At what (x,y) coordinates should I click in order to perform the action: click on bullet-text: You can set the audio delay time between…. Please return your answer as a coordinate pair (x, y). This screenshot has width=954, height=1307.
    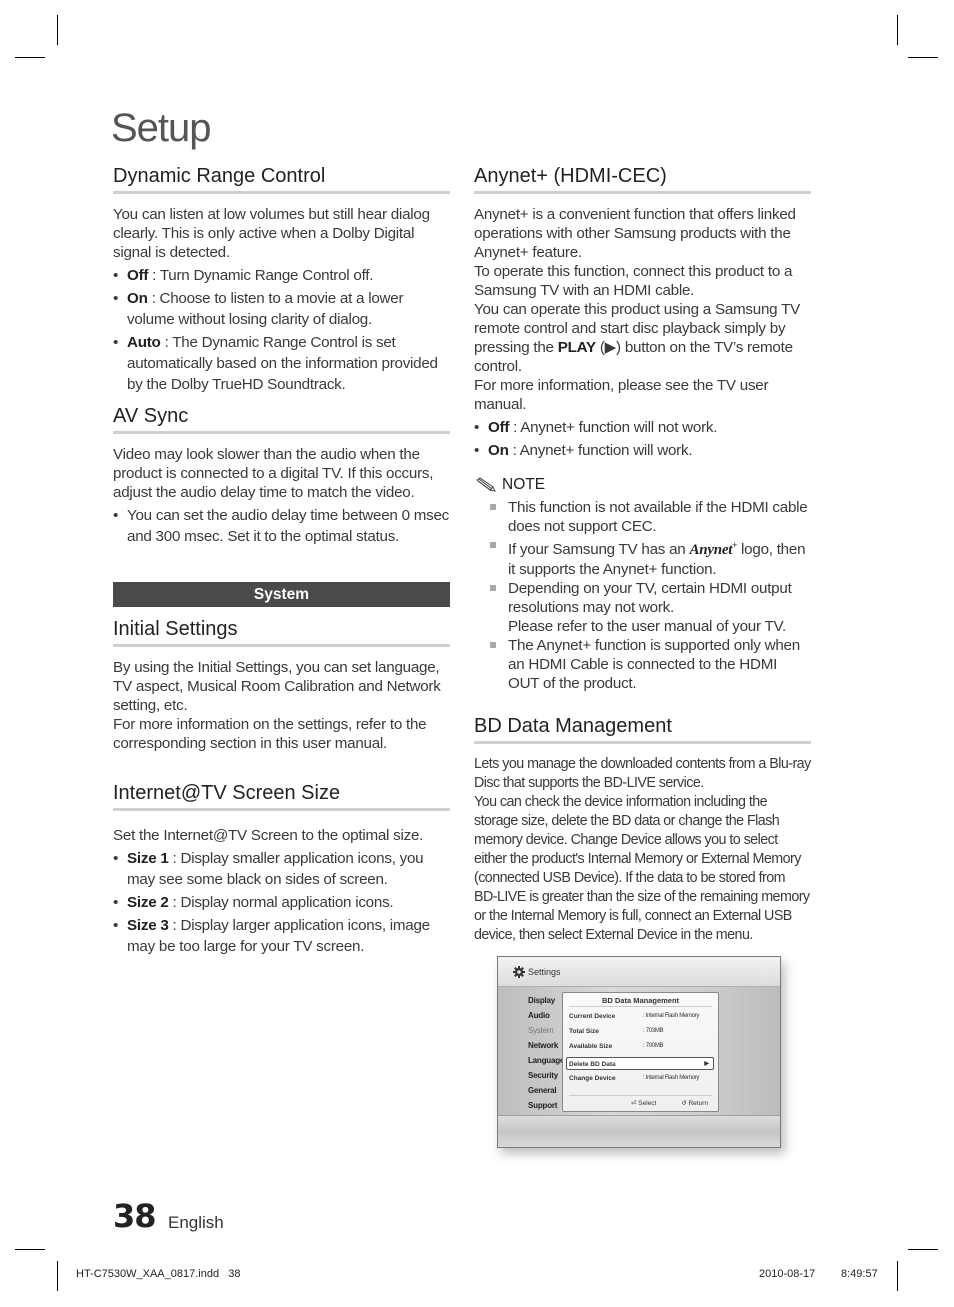
    Looking at the image, I should click on (288, 526).